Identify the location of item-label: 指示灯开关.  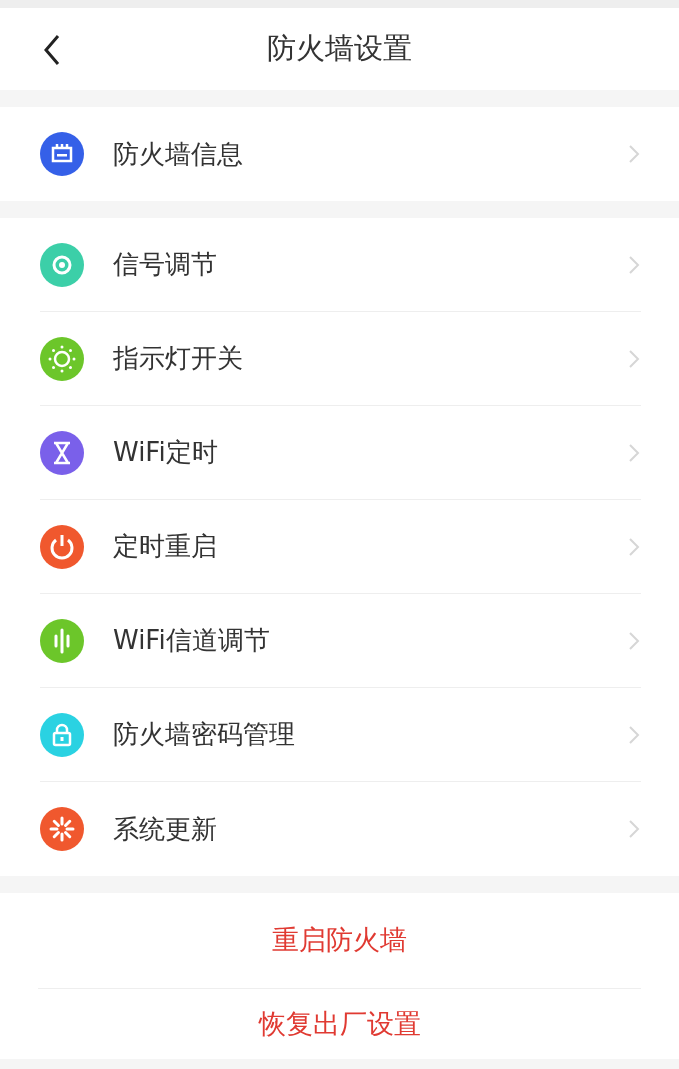
(178, 358).